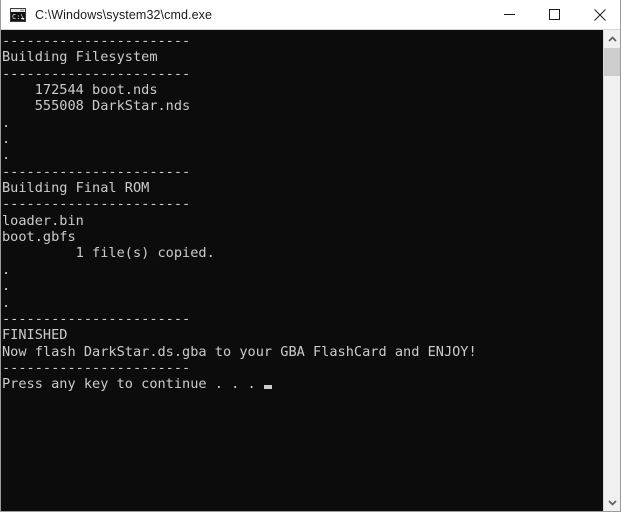 The width and height of the screenshot is (621, 512). What do you see at coordinates (39, 237) in the screenshot?
I see `console-line: boot.gbfs` at bounding box center [39, 237].